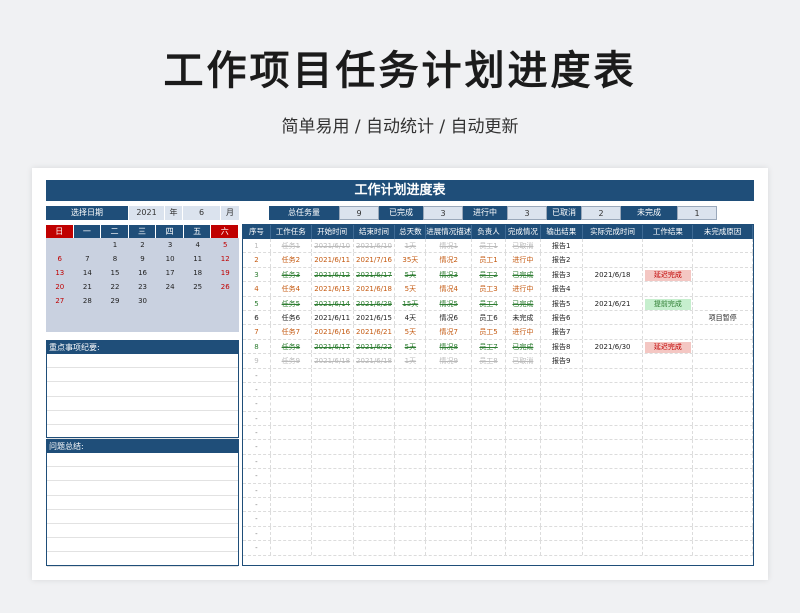  Describe the element at coordinates (143, 301) in the screenshot. I see `calendar-day: 30` at that location.